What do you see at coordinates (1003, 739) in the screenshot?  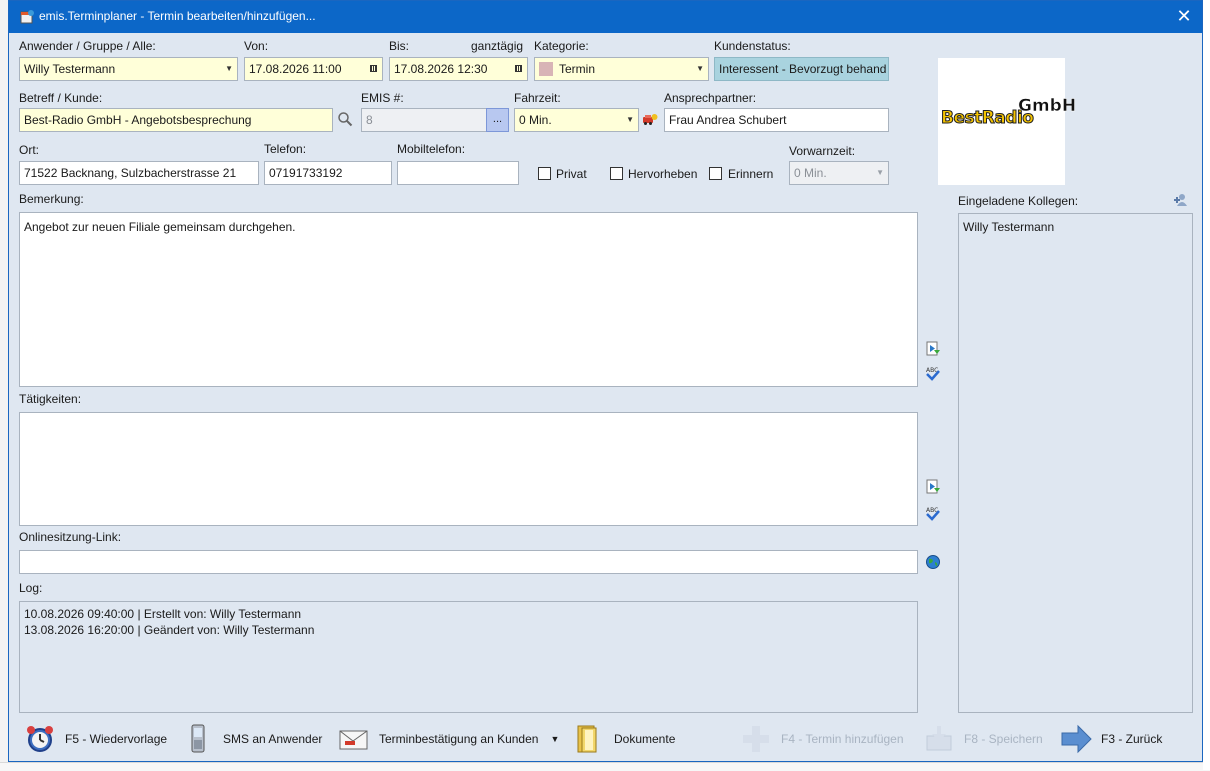 I see `save-label: F8 - Speichern` at bounding box center [1003, 739].